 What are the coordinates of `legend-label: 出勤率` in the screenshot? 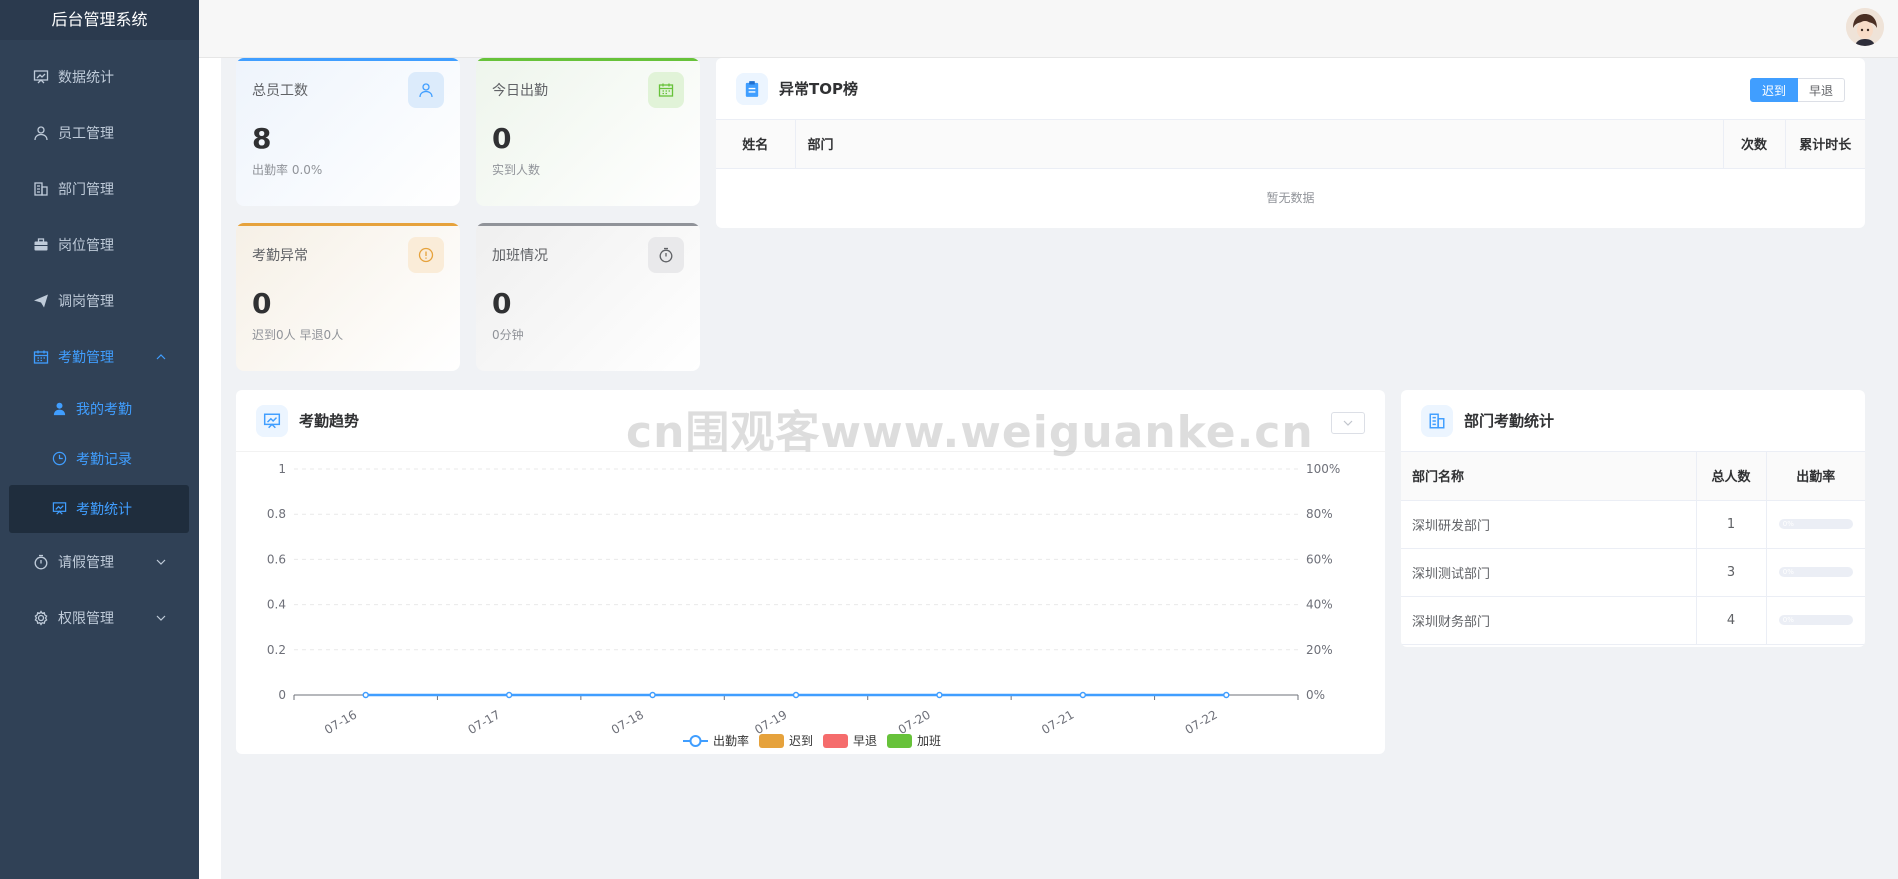 It's located at (731, 740).